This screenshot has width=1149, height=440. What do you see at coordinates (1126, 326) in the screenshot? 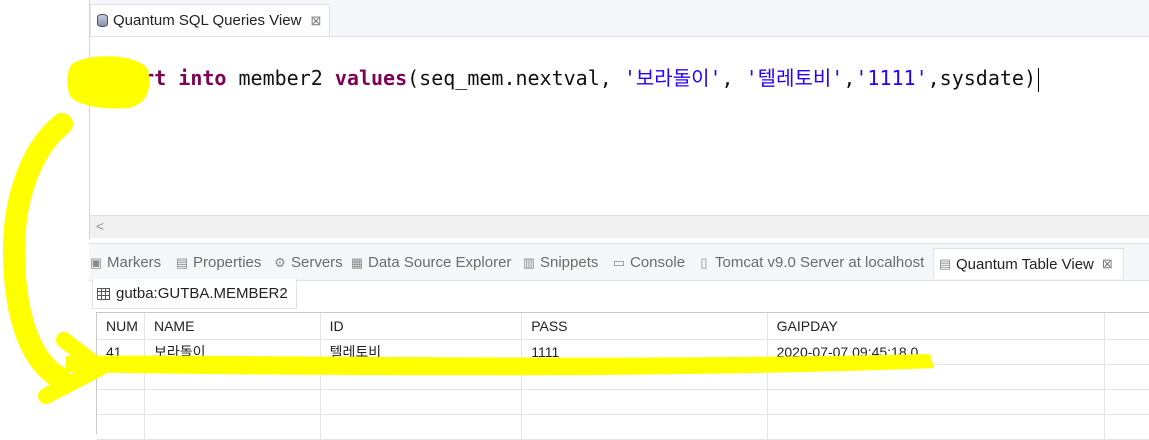
I see `column-header-filler` at bounding box center [1126, 326].